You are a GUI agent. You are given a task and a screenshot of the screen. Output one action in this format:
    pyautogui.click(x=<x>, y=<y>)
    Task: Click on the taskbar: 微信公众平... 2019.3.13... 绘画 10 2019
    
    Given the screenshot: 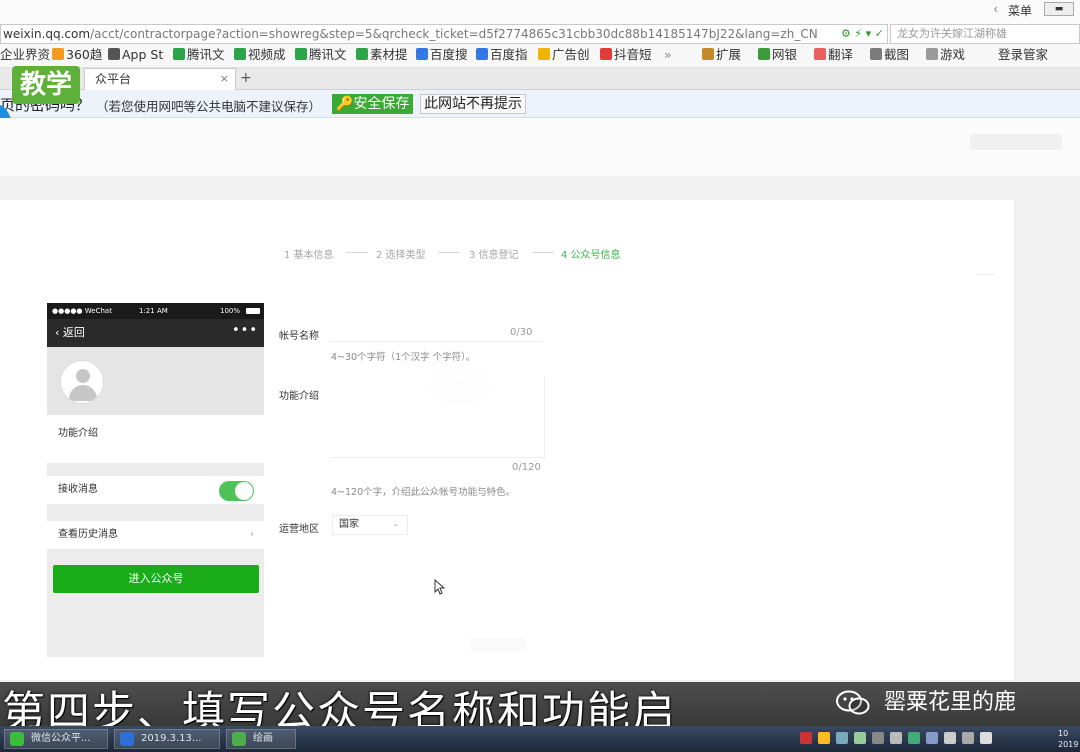 What is the action you would take?
    pyautogui.click(x=540, y=739)
    